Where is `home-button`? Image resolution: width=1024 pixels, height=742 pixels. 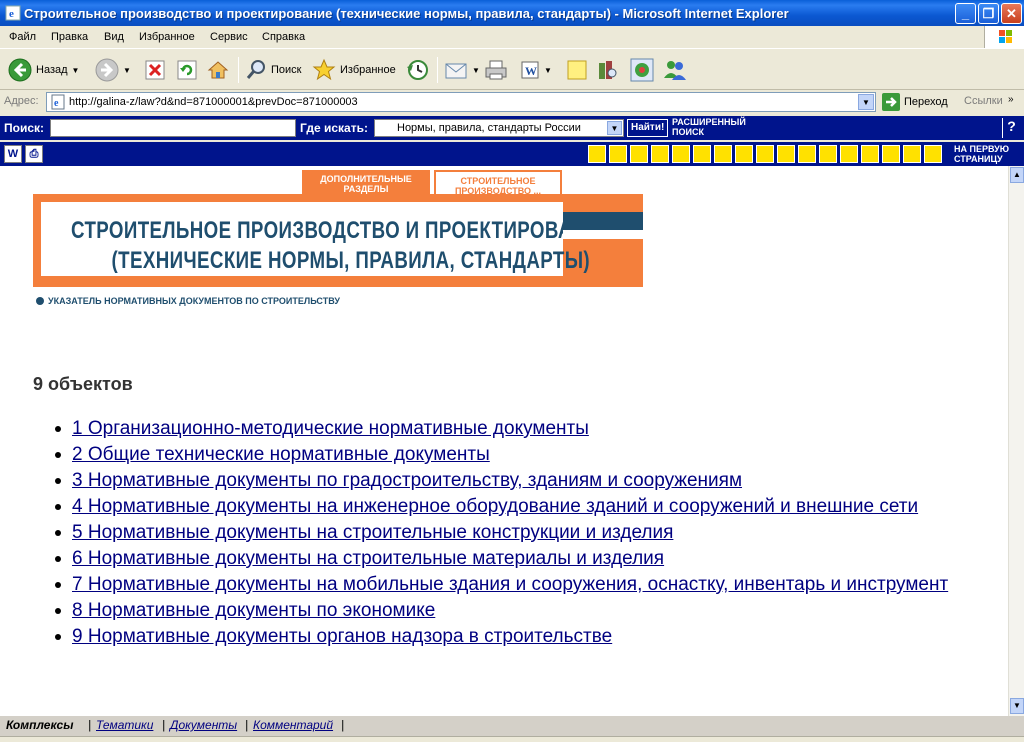 home-button is located at coordinates (218, 70).